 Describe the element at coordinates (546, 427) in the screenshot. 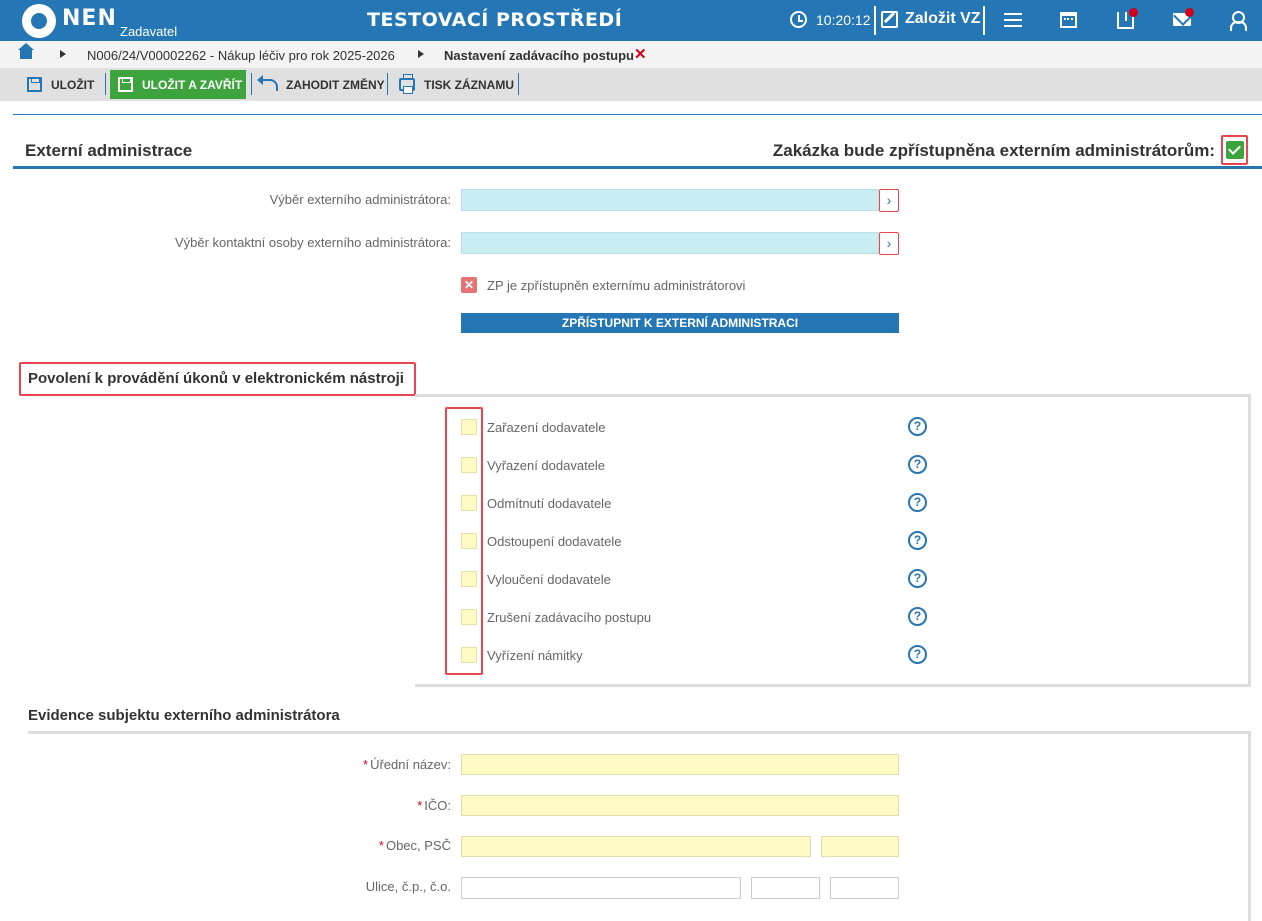

I see `permission-label: Zařazení dodavatele` at that location.